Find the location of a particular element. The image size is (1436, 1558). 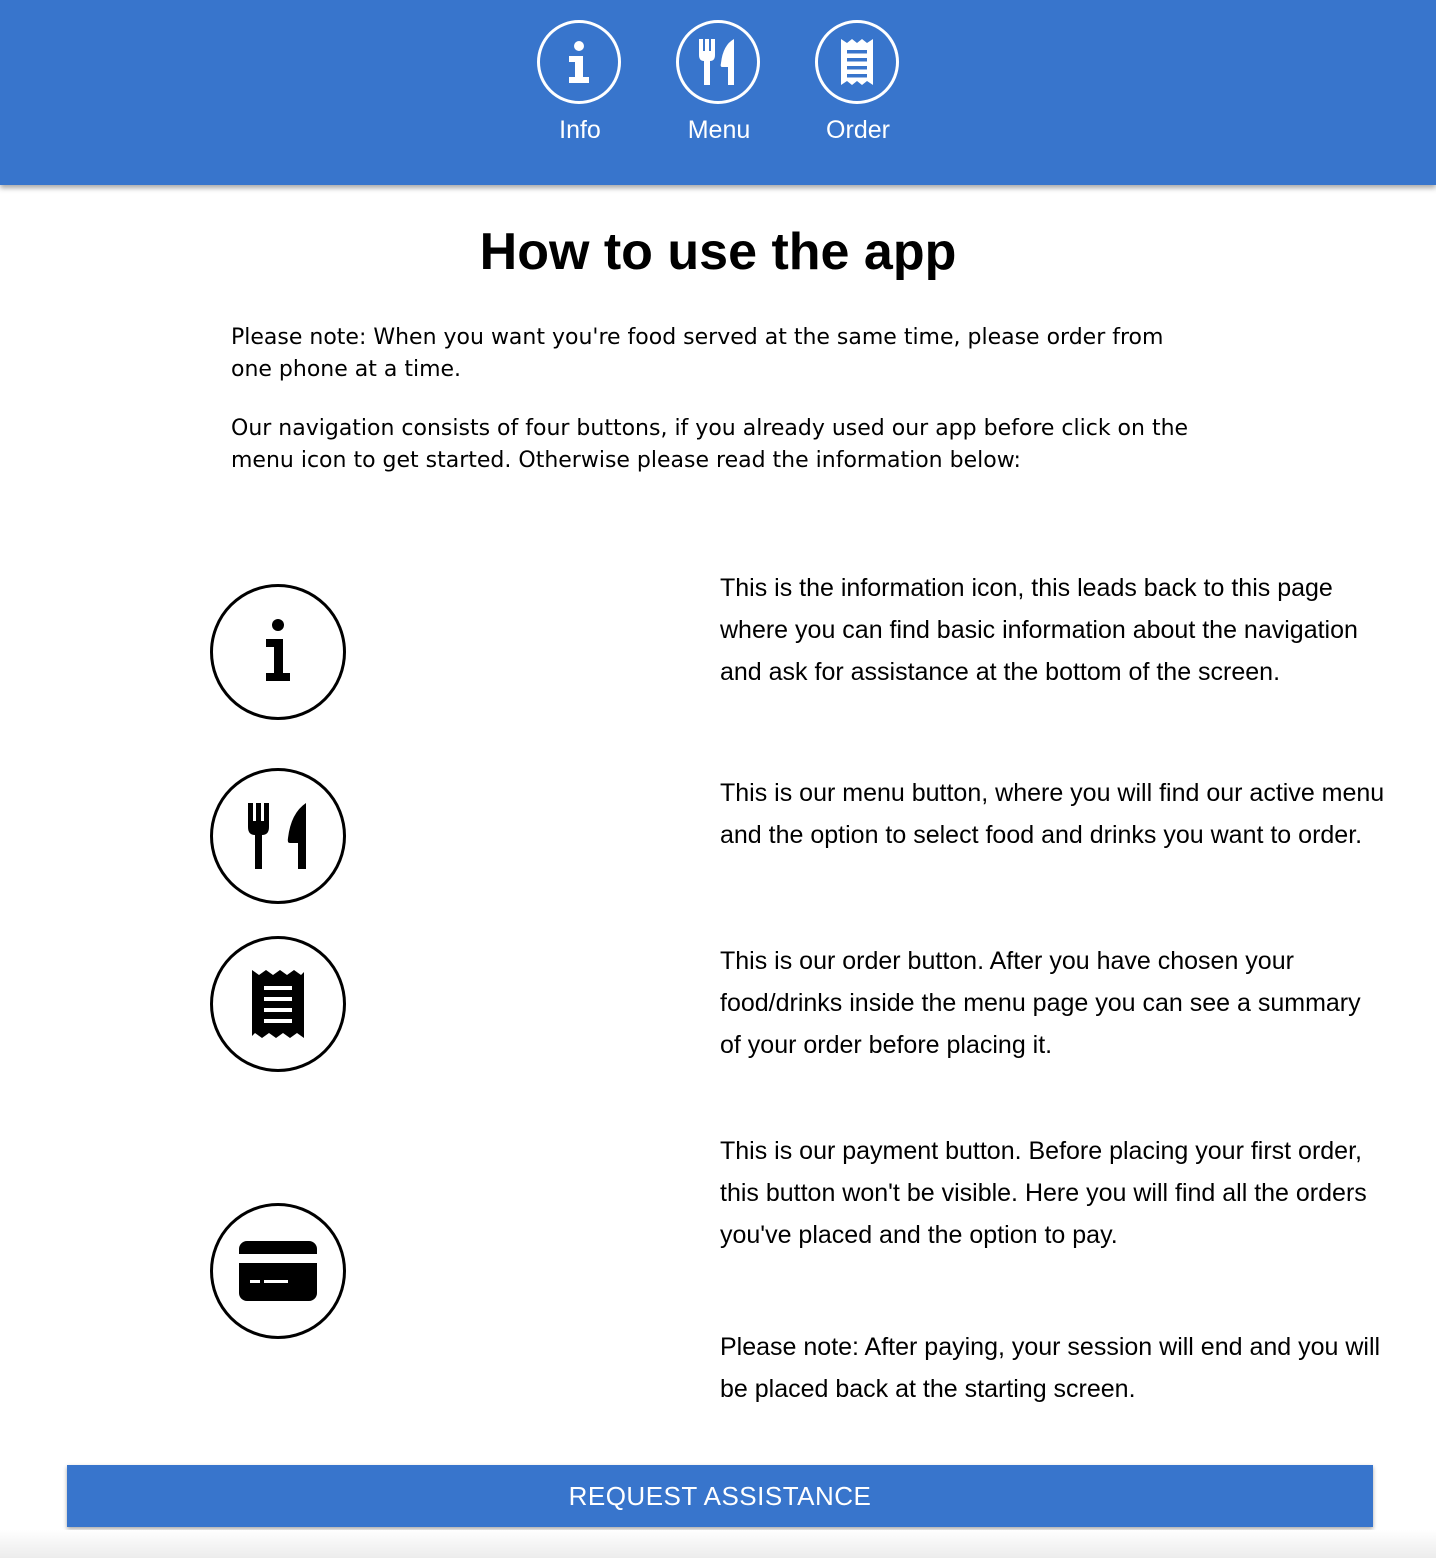

request-assistance-button: REQUEST ASSISTANCE is located at coordinates (720, 1496).